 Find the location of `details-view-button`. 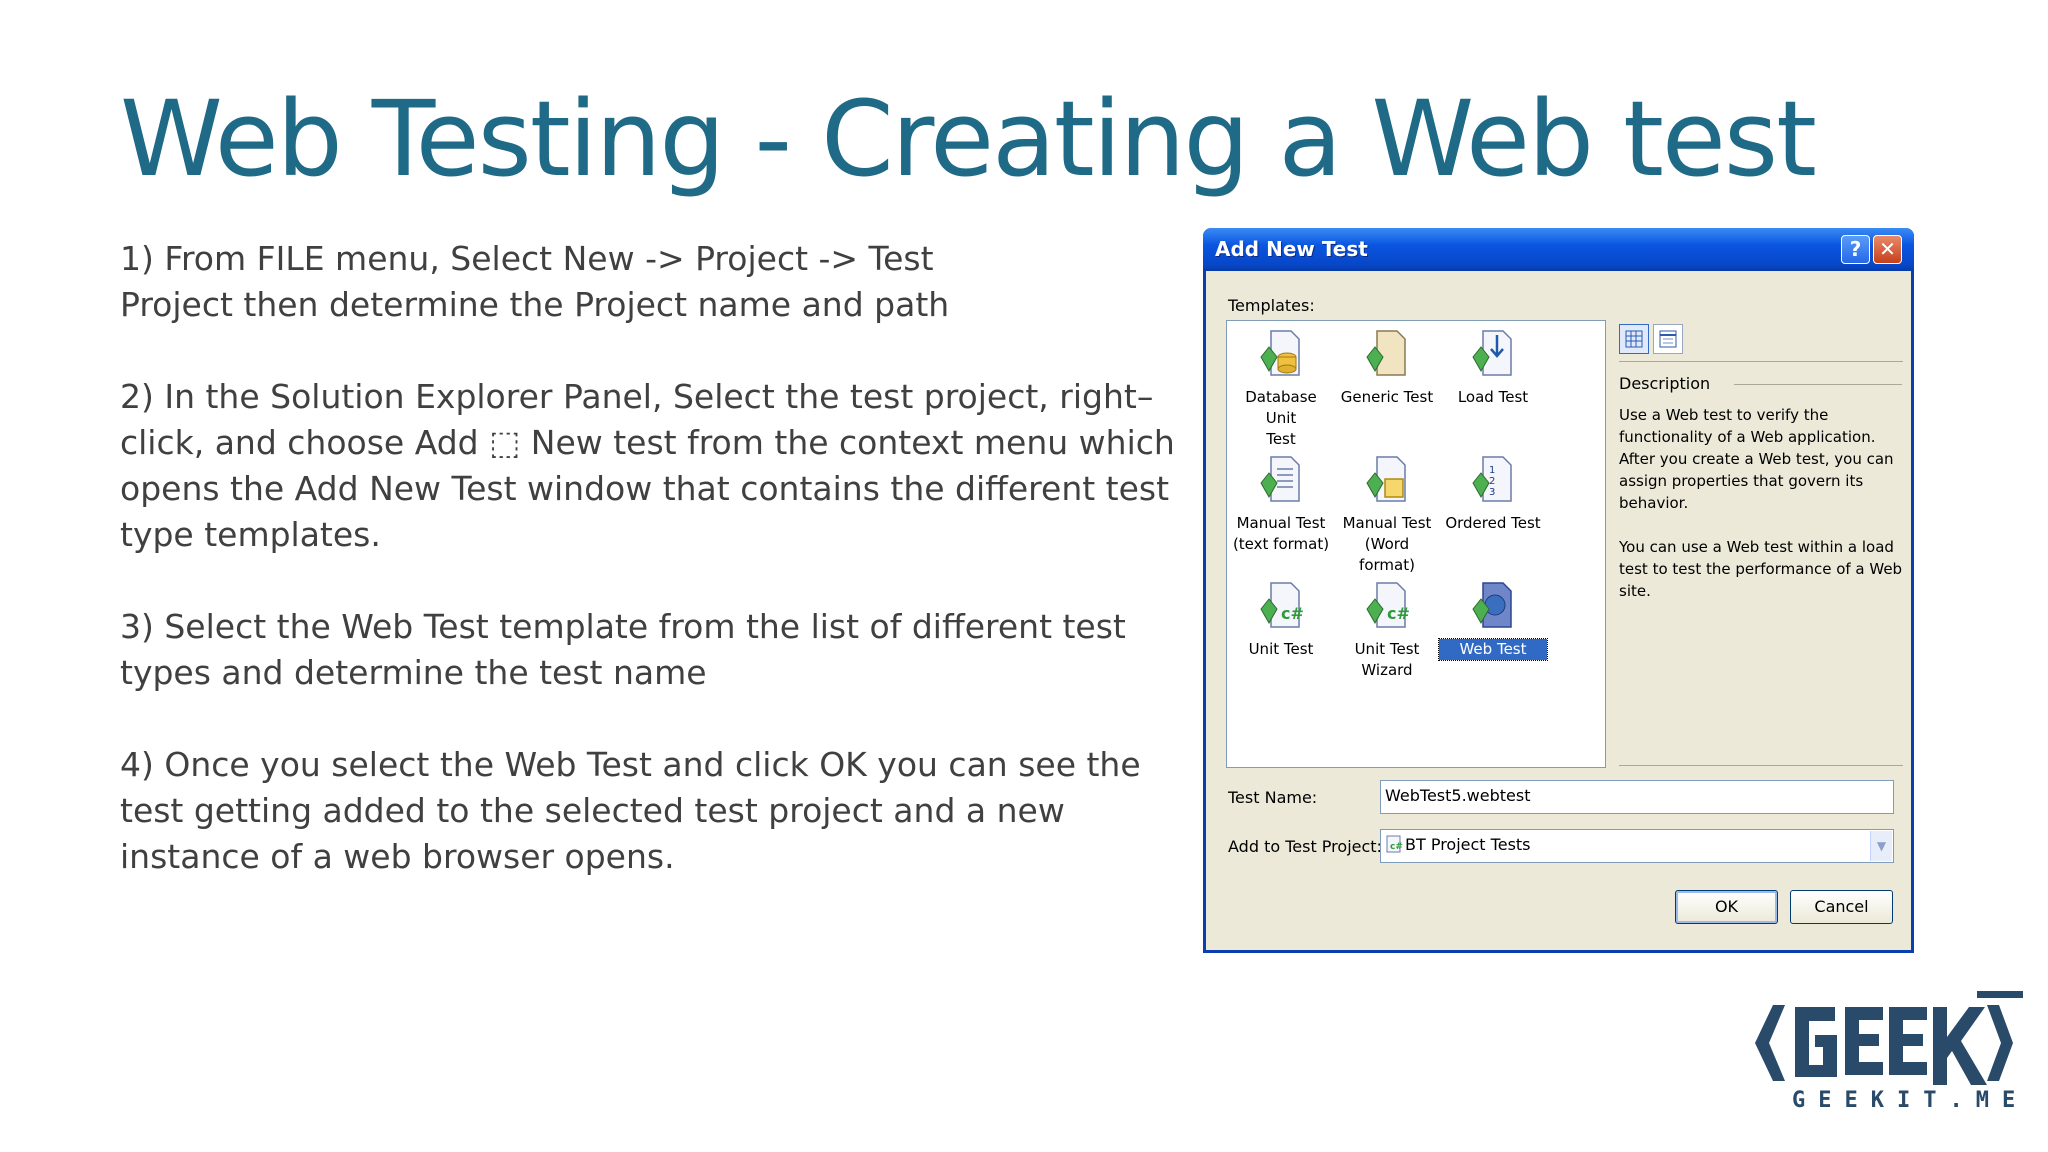

details-view-button is located at coordinates (1668, 339).